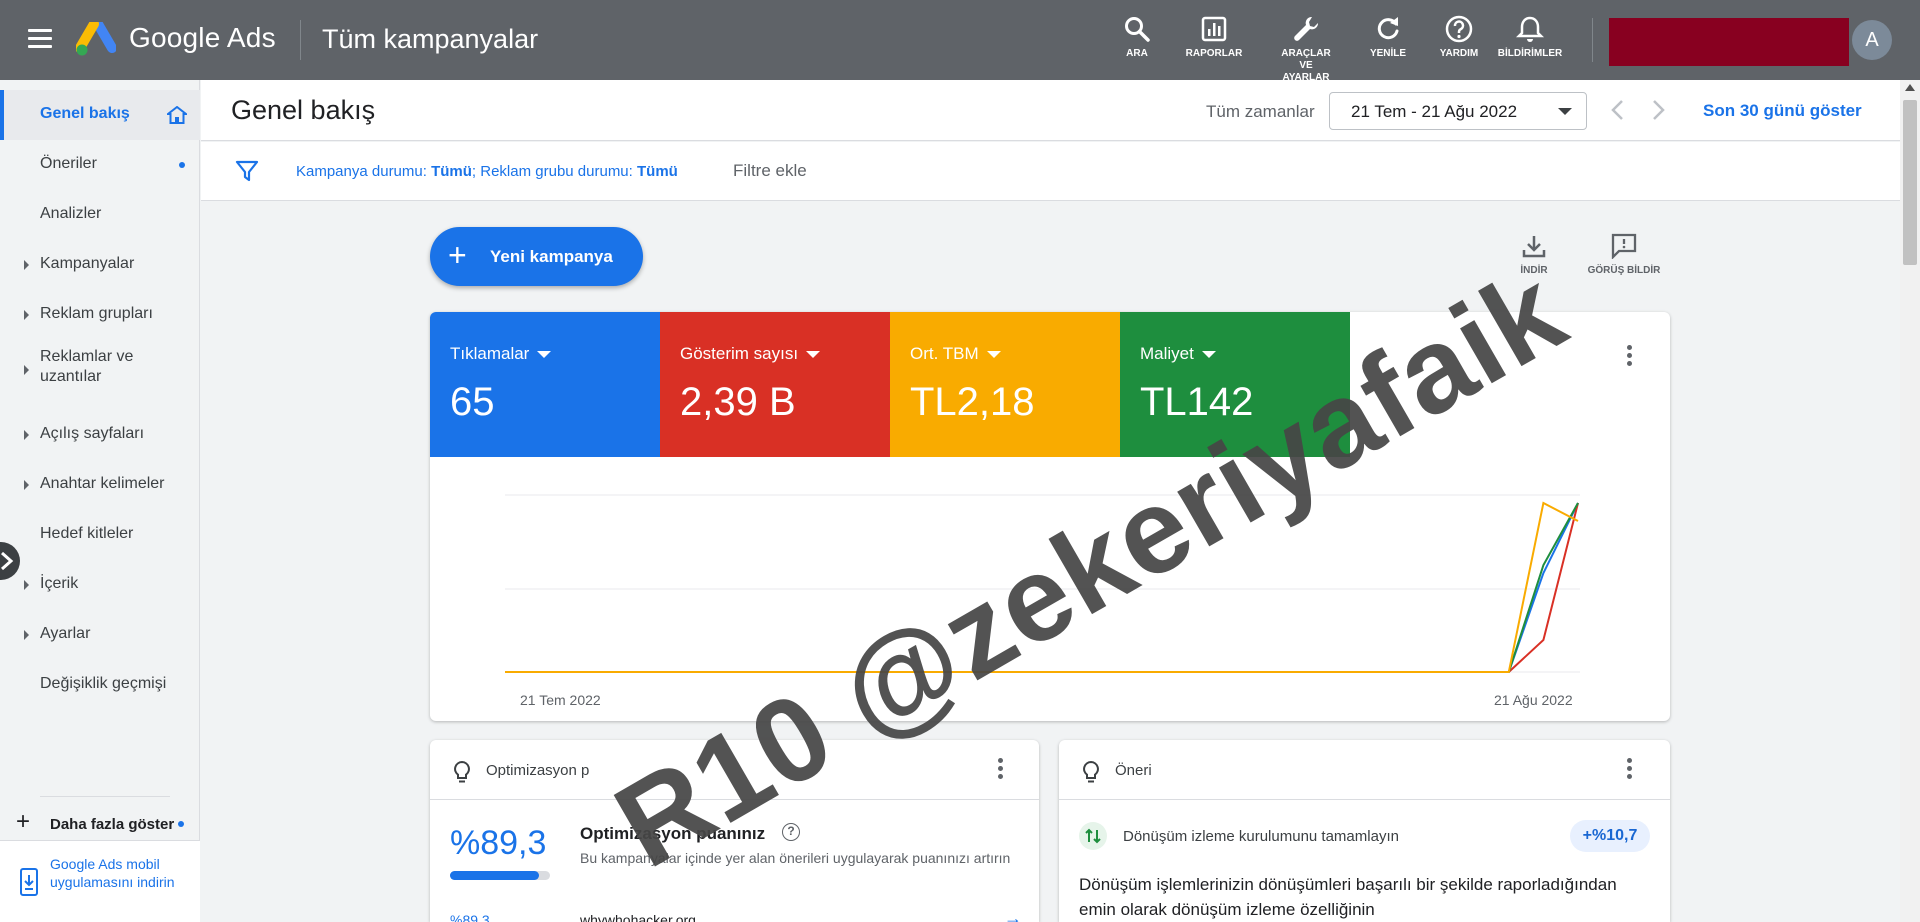 The height and width of the screenshot is (922, 1920). I want to click on arrow-right-icon: →, so click(1013, 915).